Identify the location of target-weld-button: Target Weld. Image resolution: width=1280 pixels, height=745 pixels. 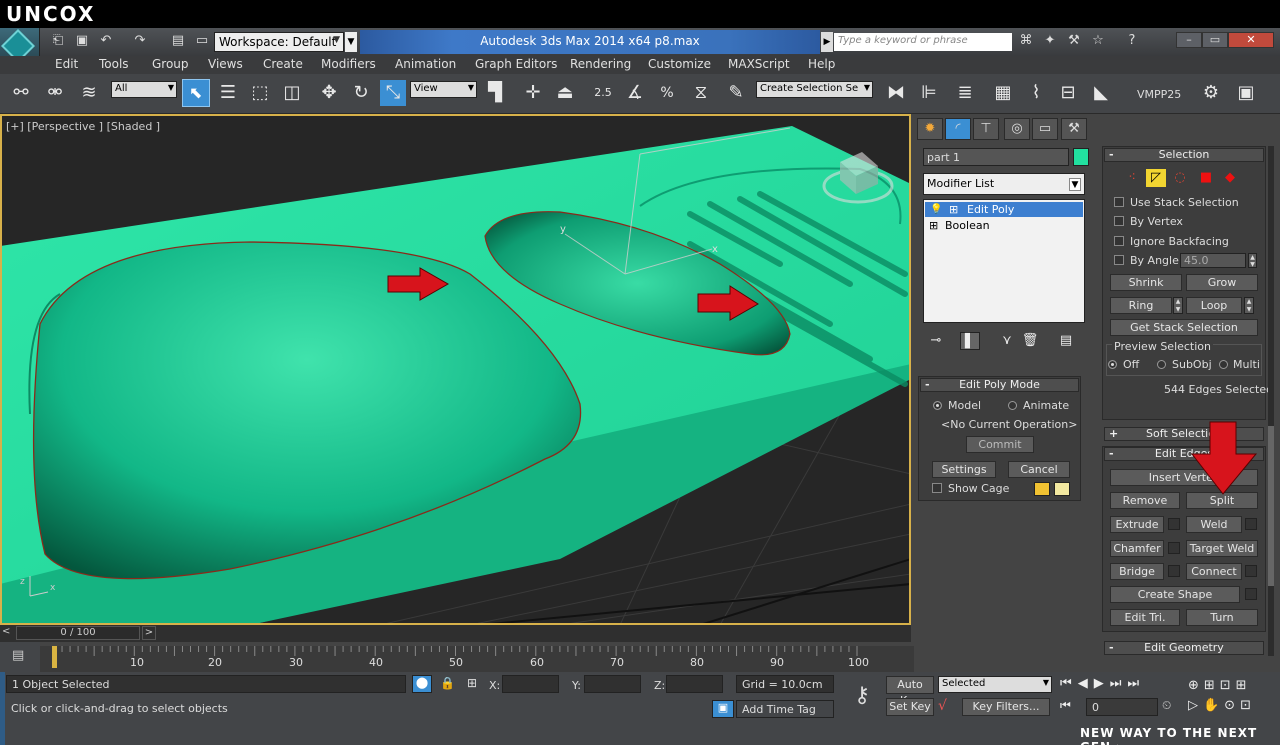
(1222, 548).